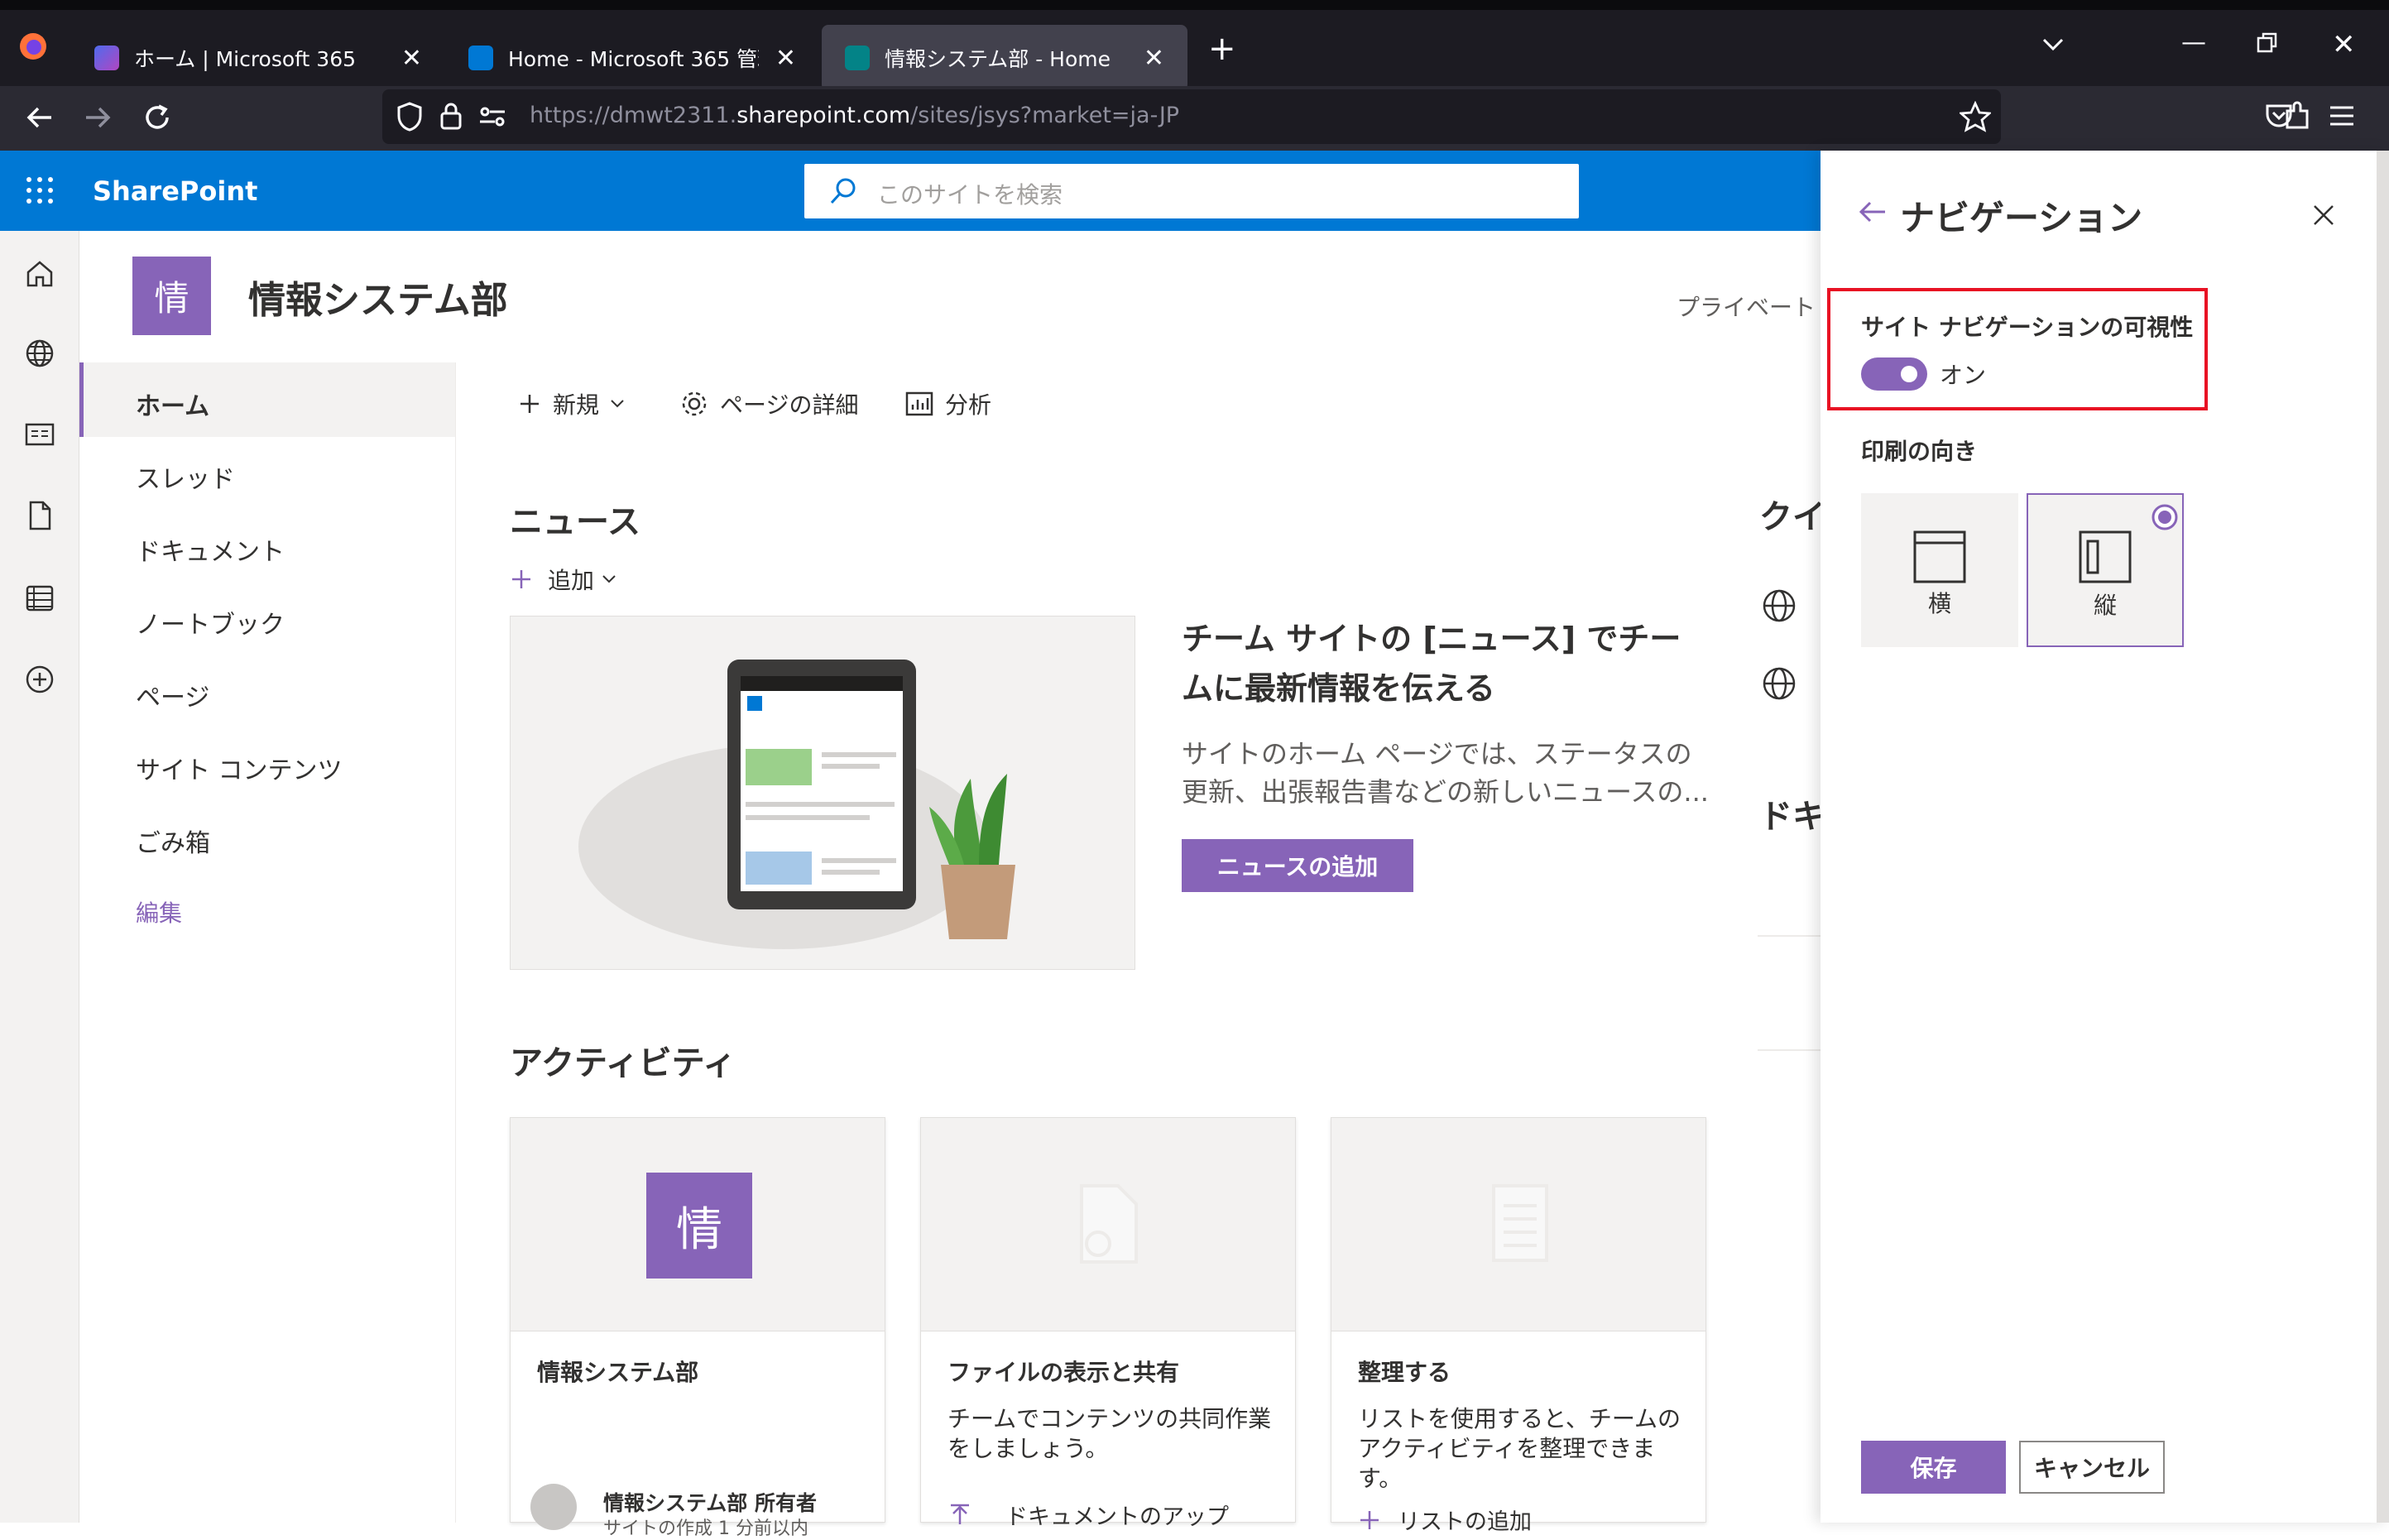 The image size is (2389, 1540). I want to click on gear-icon, so click(694, 403).